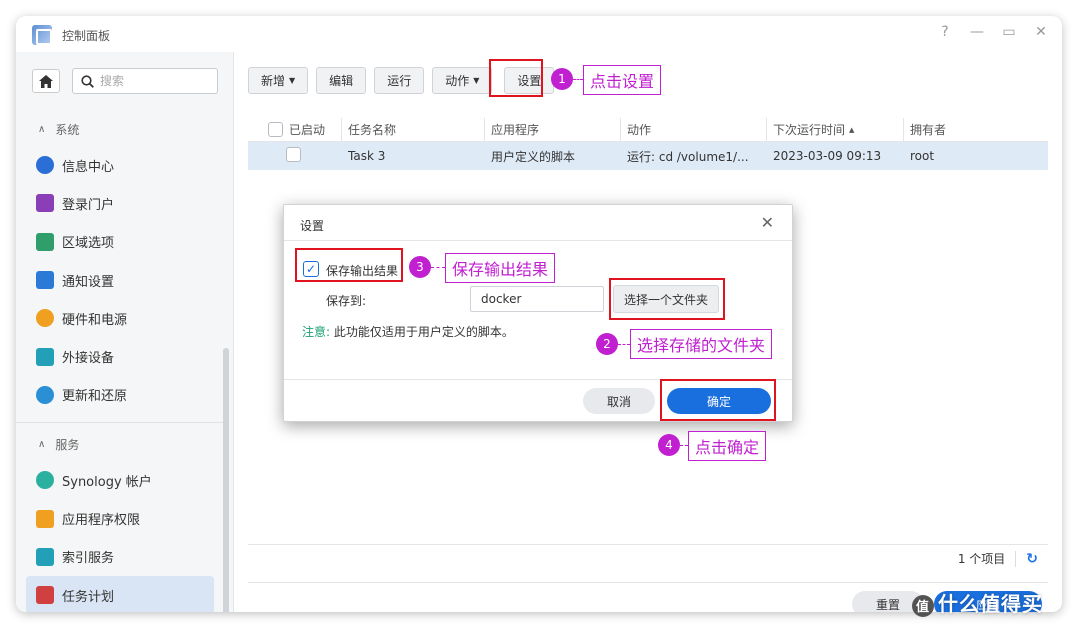 Image resolution: width=1080 pixels, height=629 pixels. What do you see at coordinates (88, 597) in the screenshot?
I see `sidebar-item-label: 任务计划` at bounding box center [88, 597].